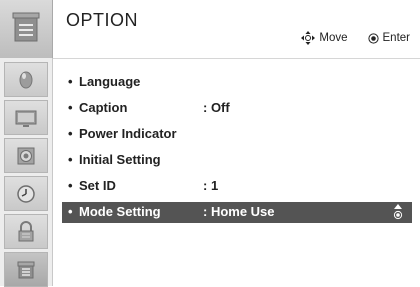 The width and height of the screenshot is (420, 287). I want to click on menu-item-label: Power Indicator, so click(128, 133).